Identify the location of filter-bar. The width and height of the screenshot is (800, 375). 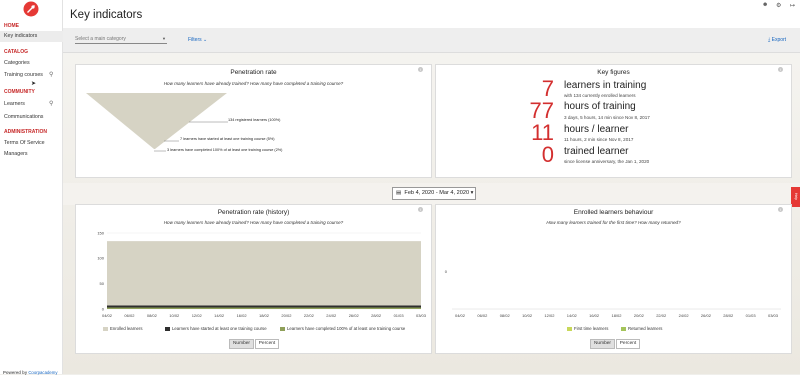
(431, 40).